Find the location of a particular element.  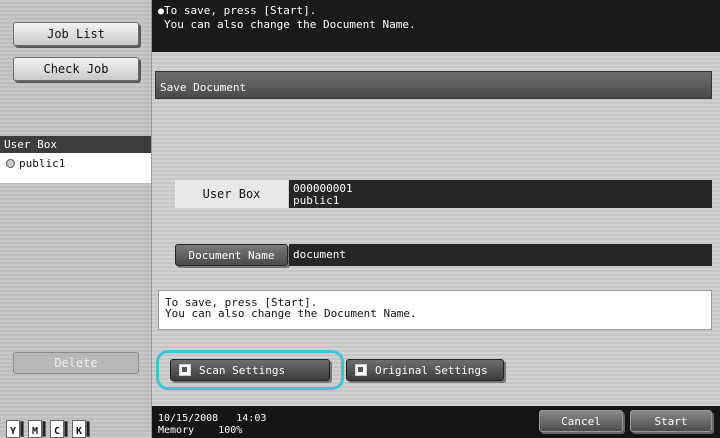

original-settings-label: Original Settings is located at coordinates (431, 370).